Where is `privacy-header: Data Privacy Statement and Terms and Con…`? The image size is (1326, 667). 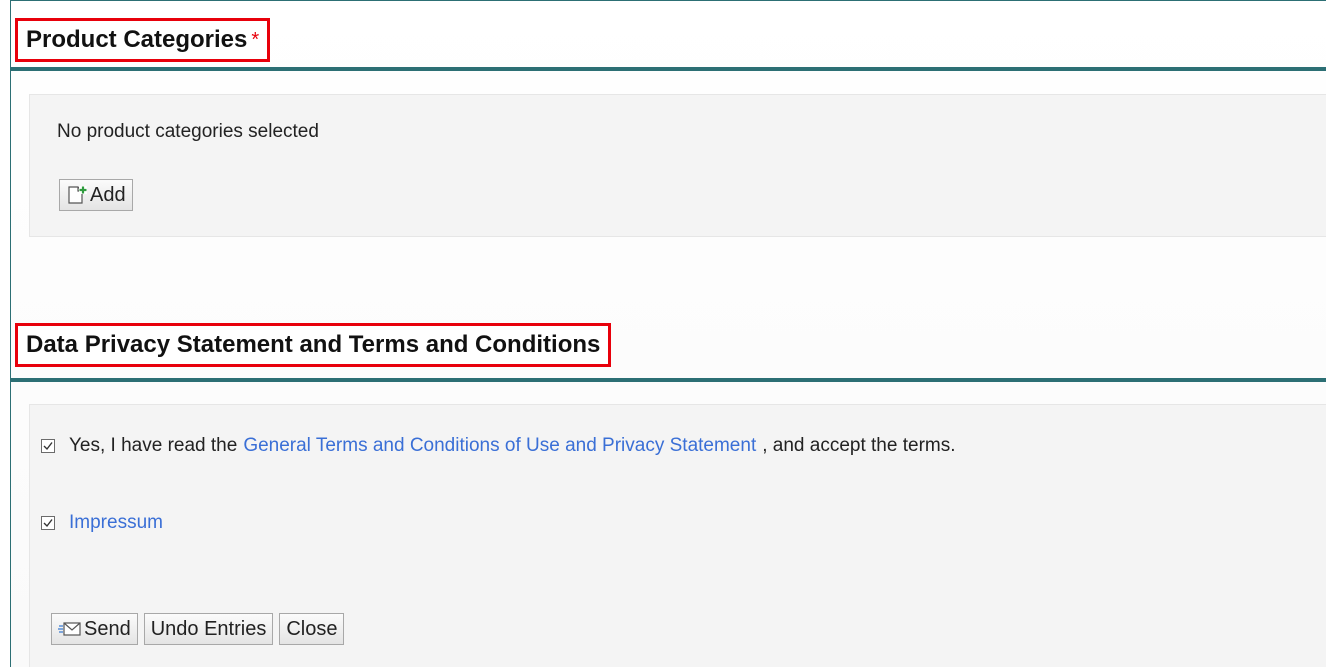
privacy-header: Data Privacy Statement and Terms and Con… is located at coordinates (668, 348).